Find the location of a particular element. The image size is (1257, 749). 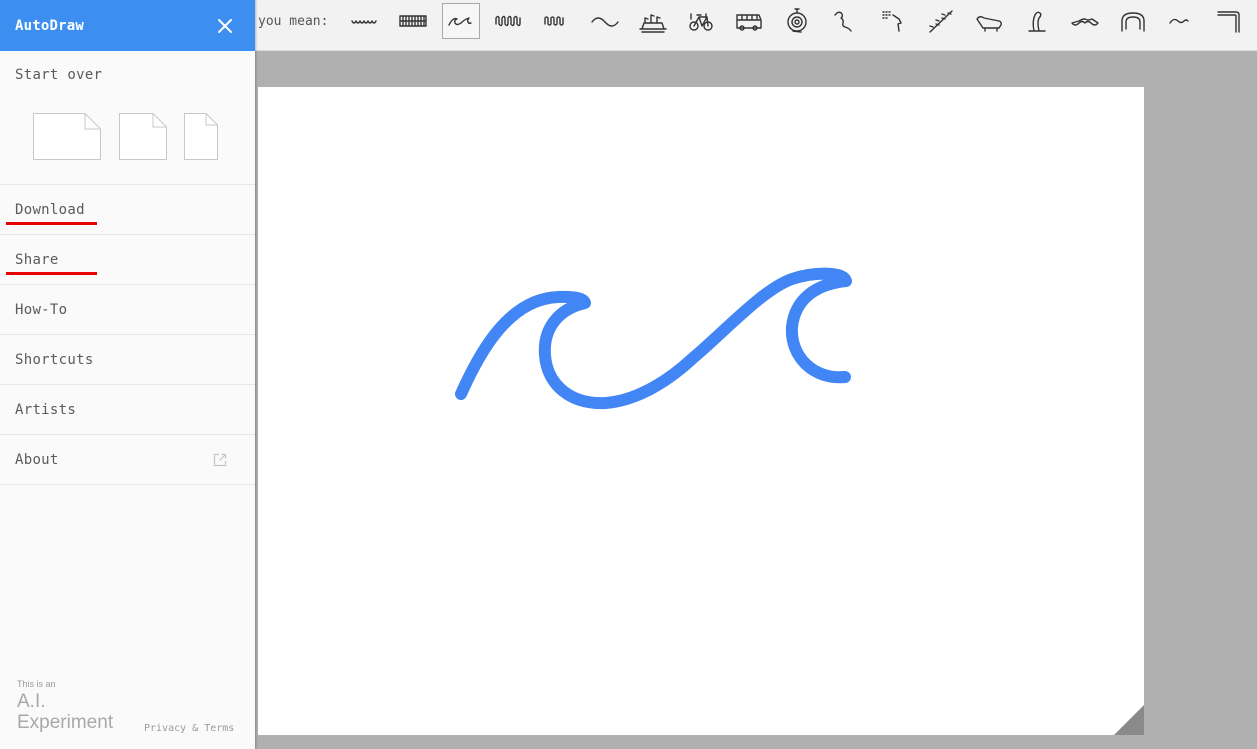

menu-item-label: Shortcuts is located at coordinates (54, 359).